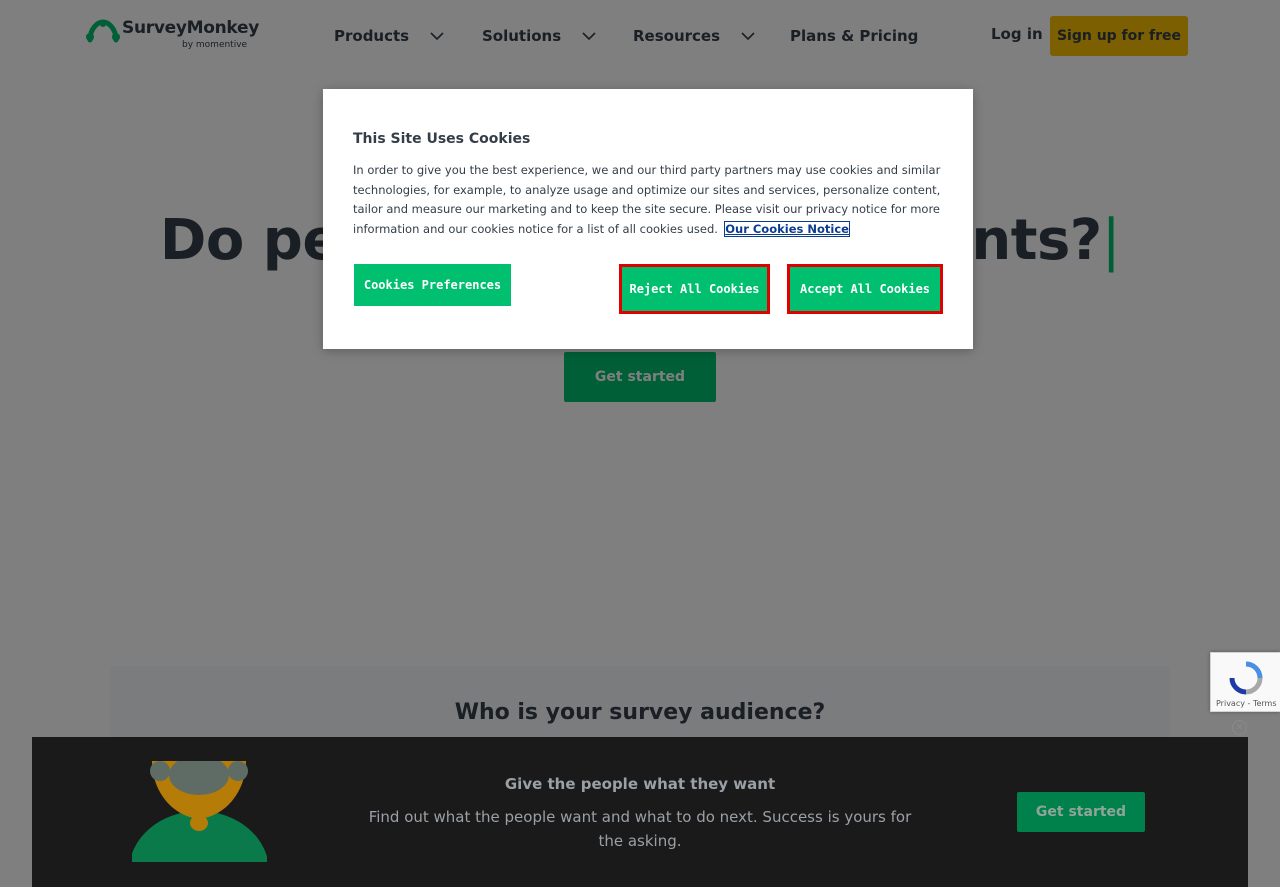 The height and width of the screenshot is (887, 1280). I want to click on accept-all-cookies-button: Accept All Cookies, so click(865, 289).